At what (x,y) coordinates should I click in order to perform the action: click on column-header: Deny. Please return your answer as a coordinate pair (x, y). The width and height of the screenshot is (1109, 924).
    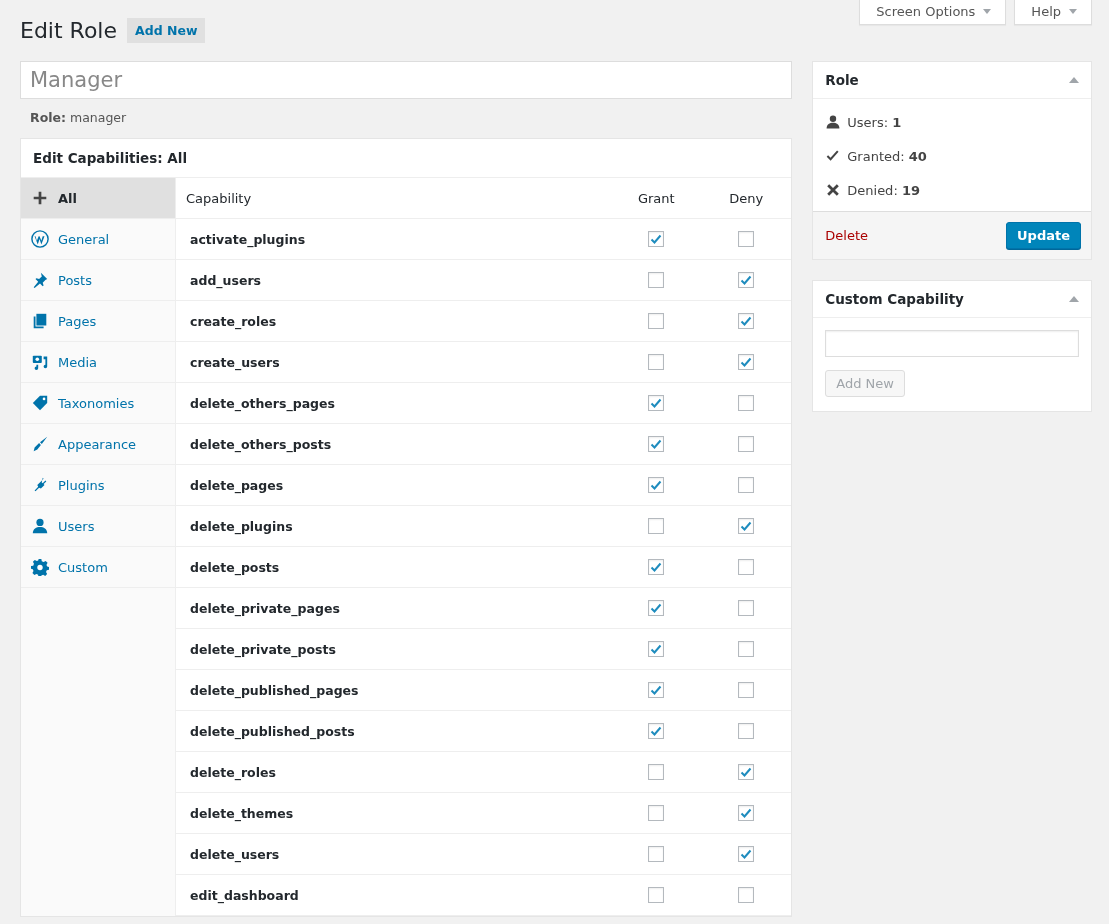
    Looking at the image, I should click on (746, 198).